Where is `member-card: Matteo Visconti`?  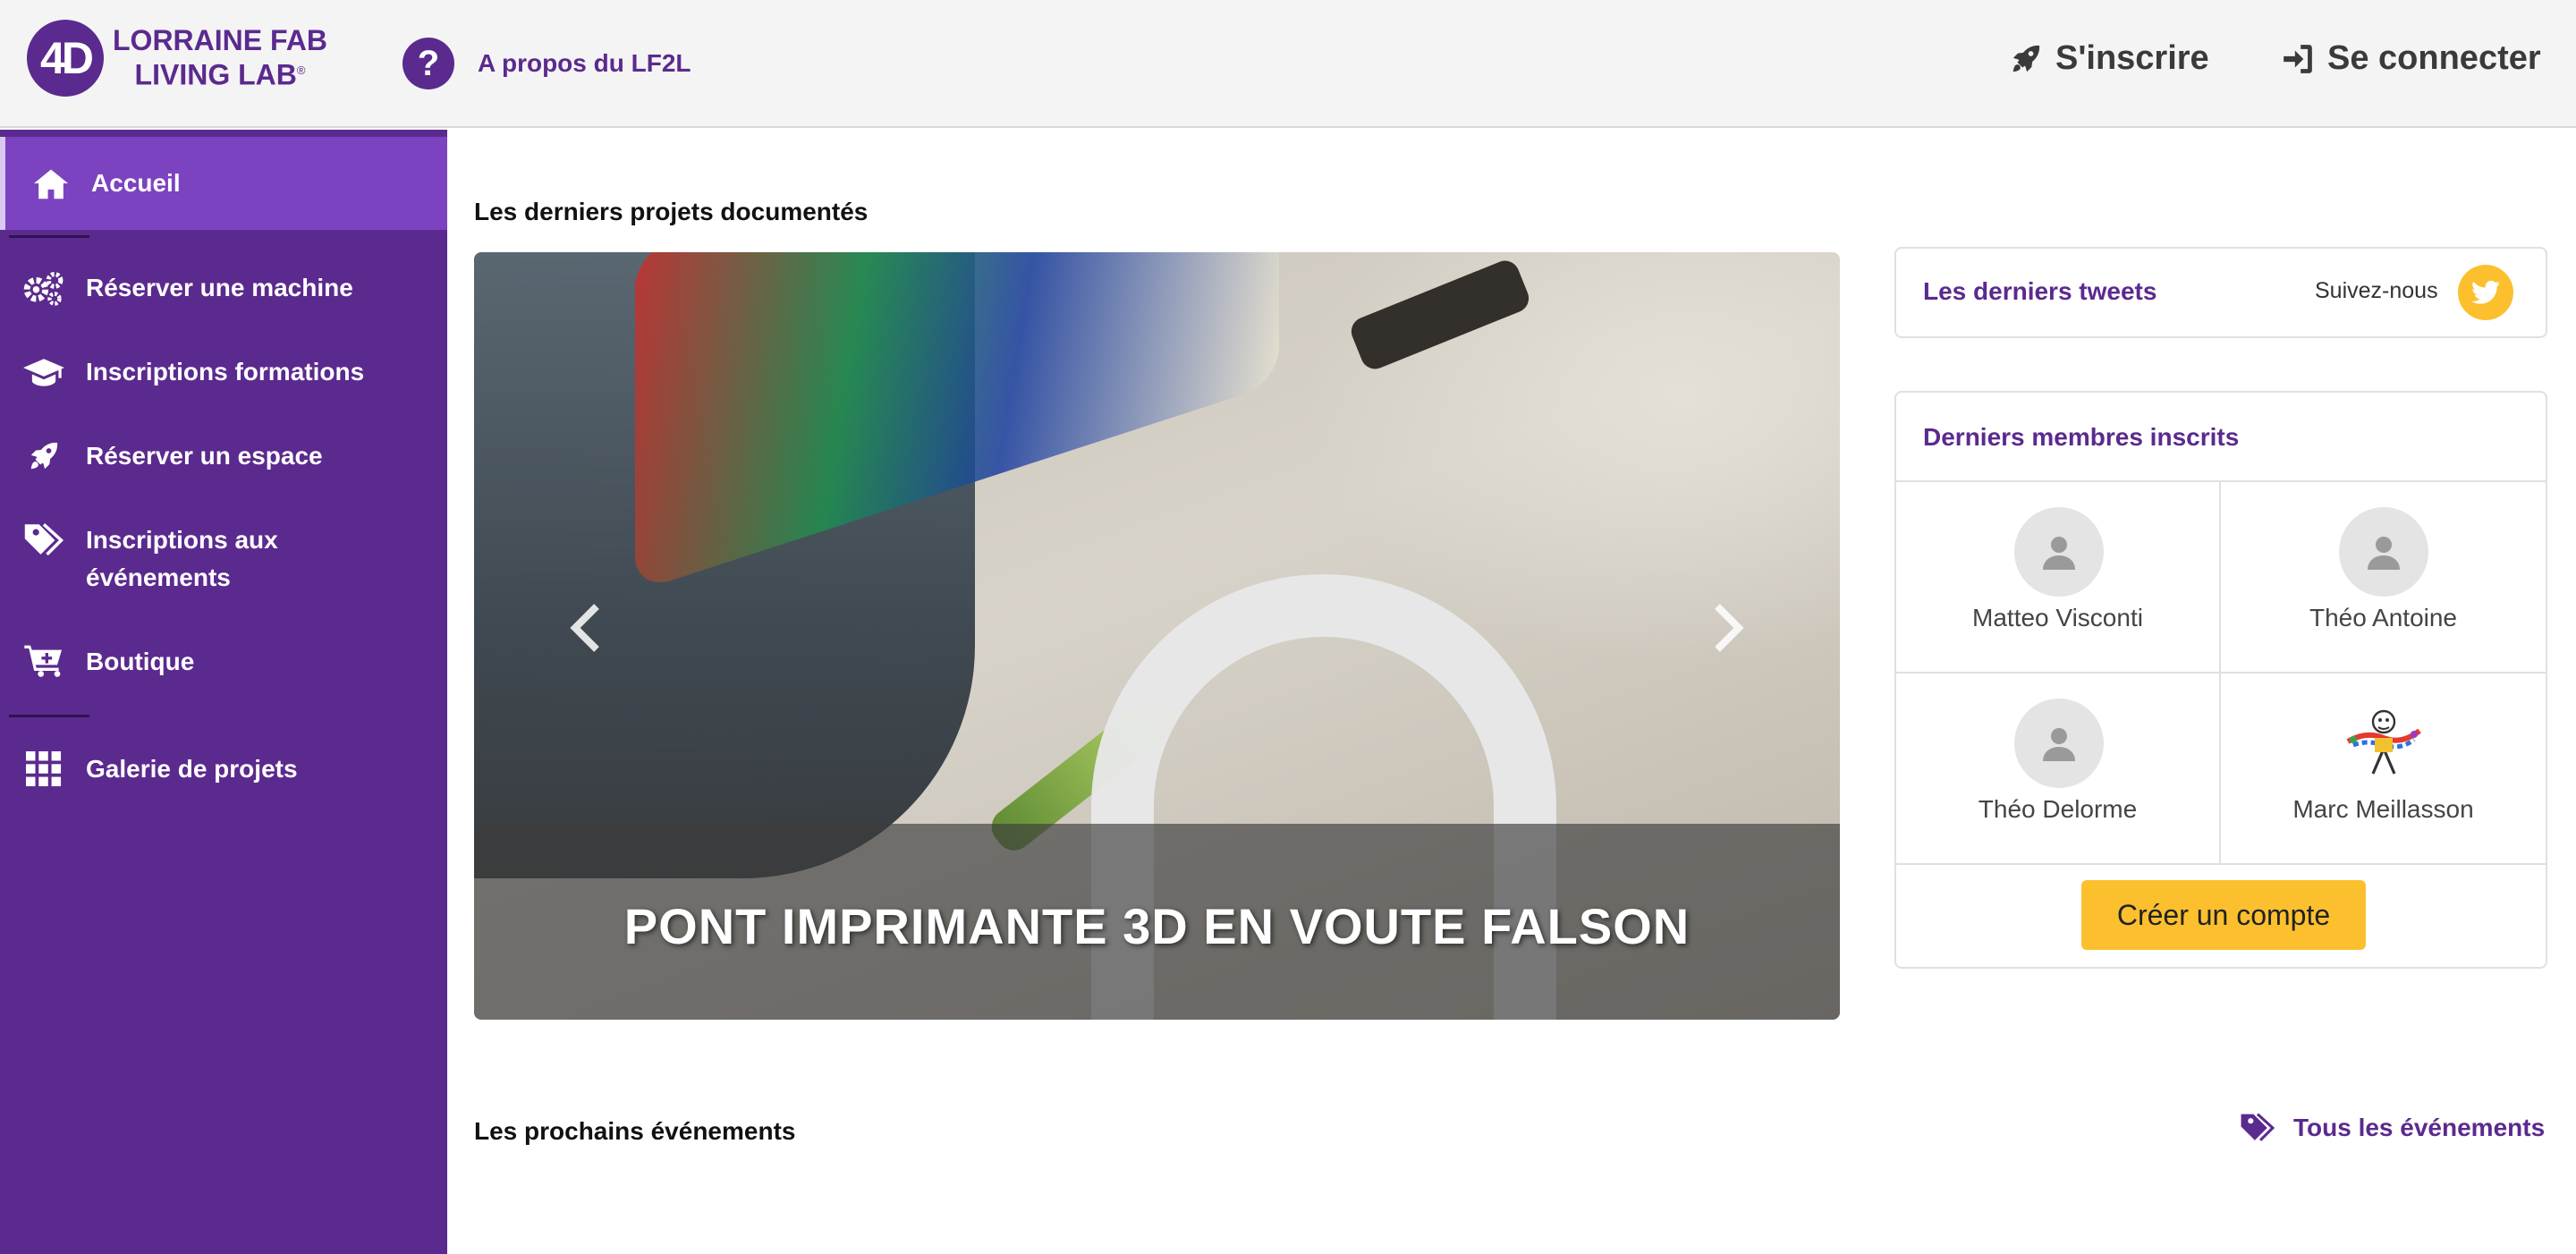 member-card: Matteo Visconti is located at coordinates (2058, 578).